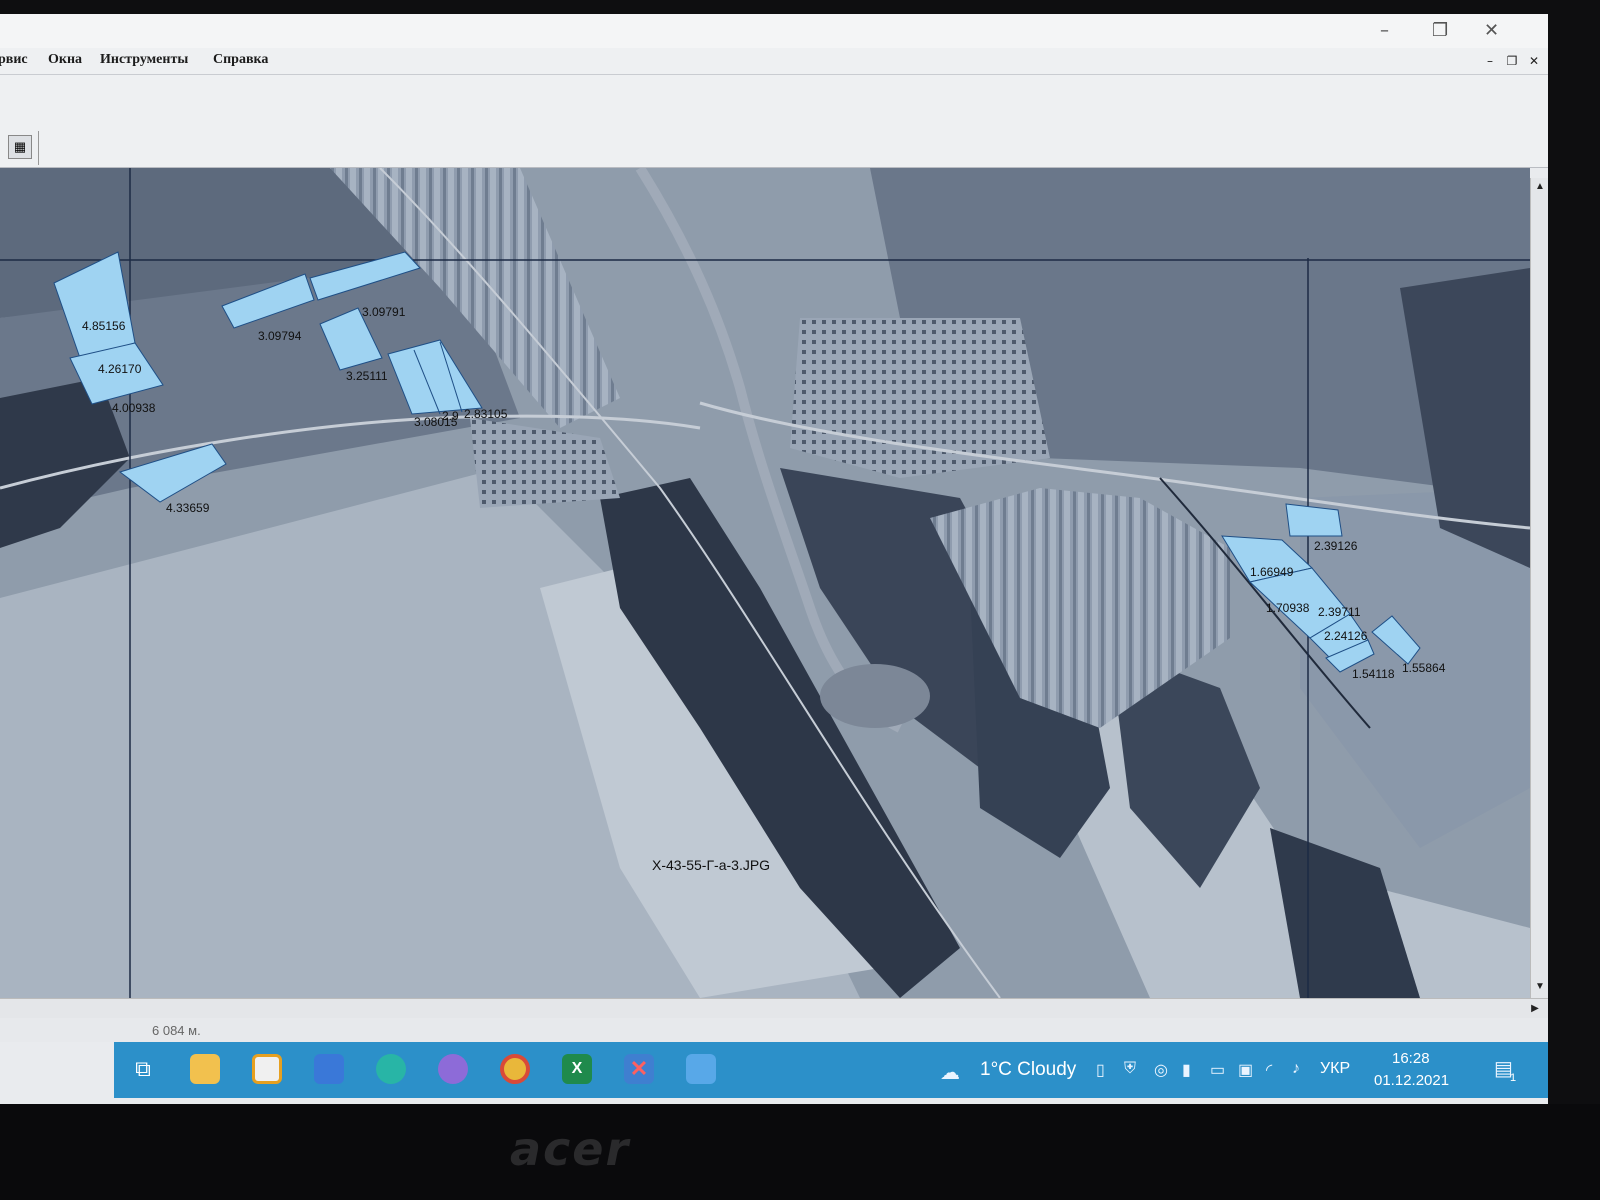  I want to click on microsoft-store-icon, so click(267, 1069).